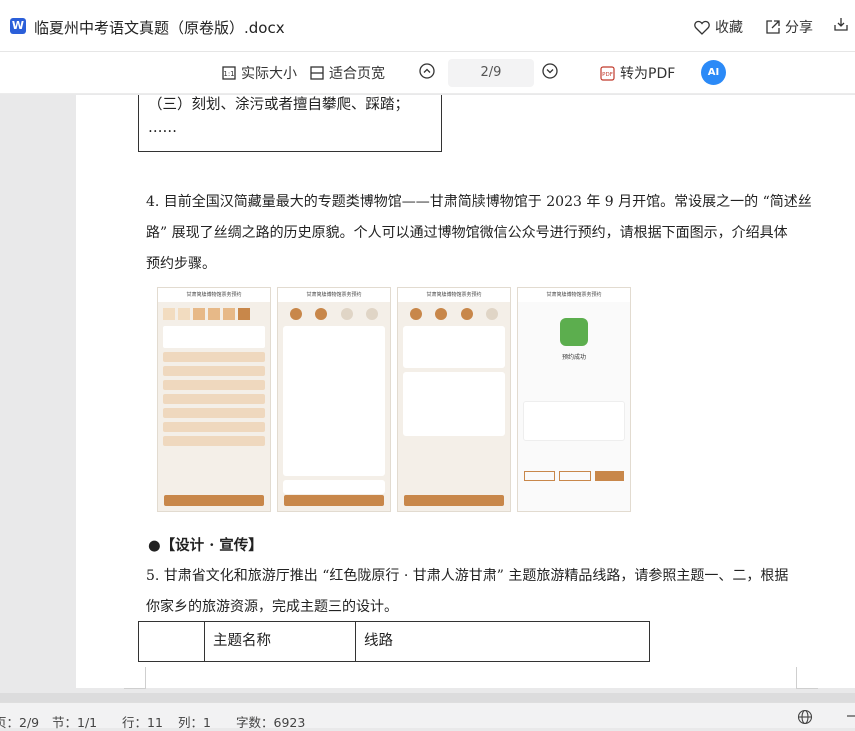 The width and height of the screenshot is (855, 731). What do you see at coordinates (159, 28) in the screenshot?
I see `document-title: 临夏州中考语文真题（原卷版）.docx` at bounding box center [159, 28].